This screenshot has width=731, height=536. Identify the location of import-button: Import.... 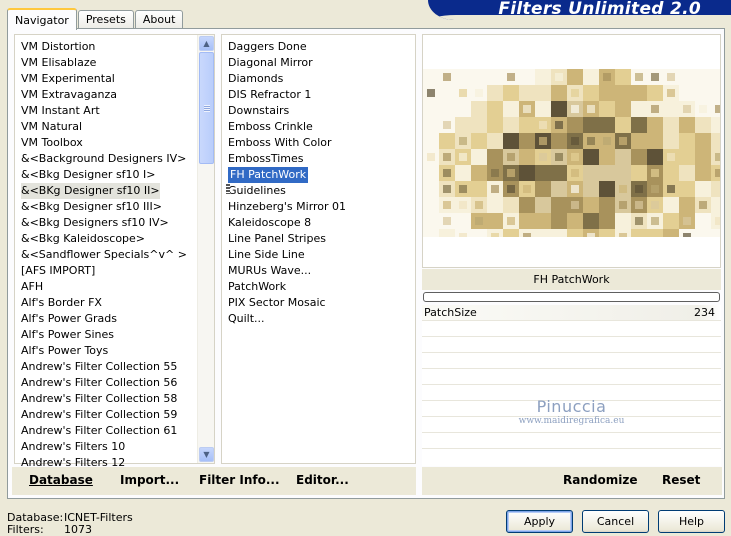
(149, 480).